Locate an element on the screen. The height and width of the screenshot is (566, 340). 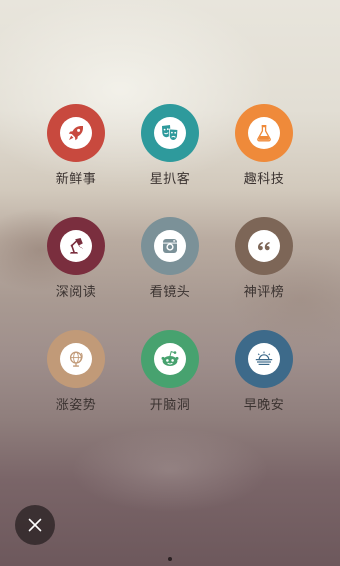
category-kanjingtou: 看镜头 is located at coordinates (170, 258).